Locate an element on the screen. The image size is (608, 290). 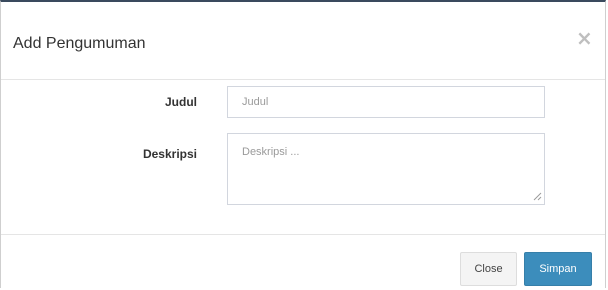
modal-title: Add Pengumuman is located at coordinates (79, 43).